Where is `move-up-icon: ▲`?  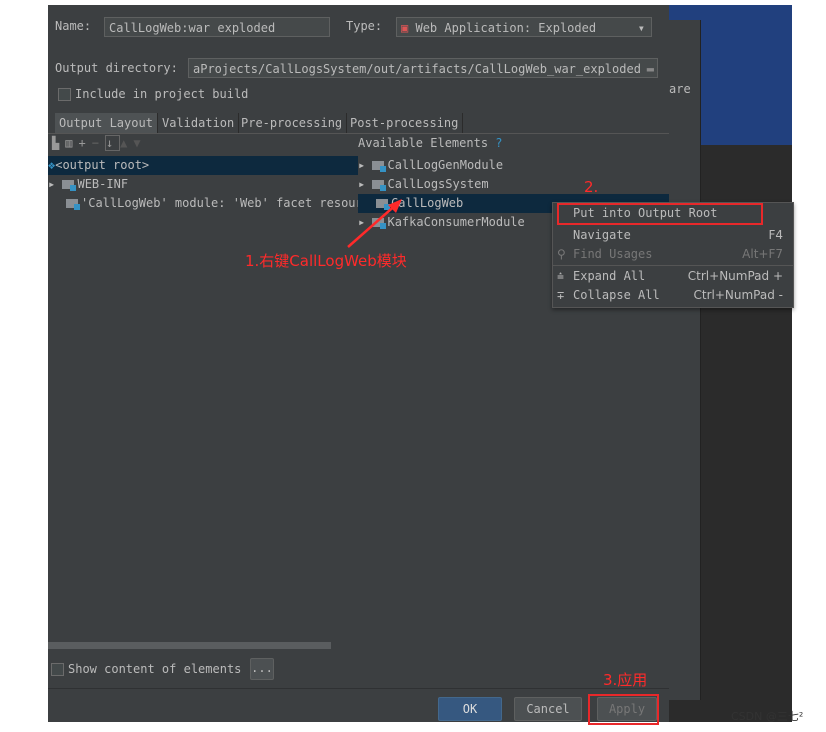 move-up-icon: ▲ is located at coordinates (126, 143).